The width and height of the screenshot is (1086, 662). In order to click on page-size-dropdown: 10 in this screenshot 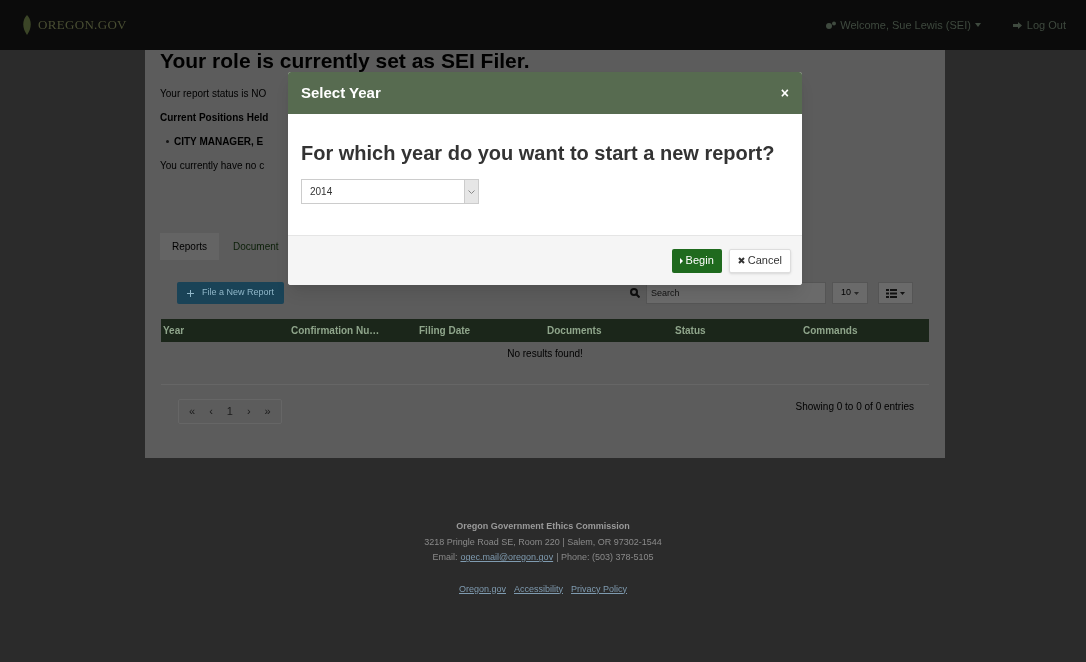, I will do `click(850, 293)`.